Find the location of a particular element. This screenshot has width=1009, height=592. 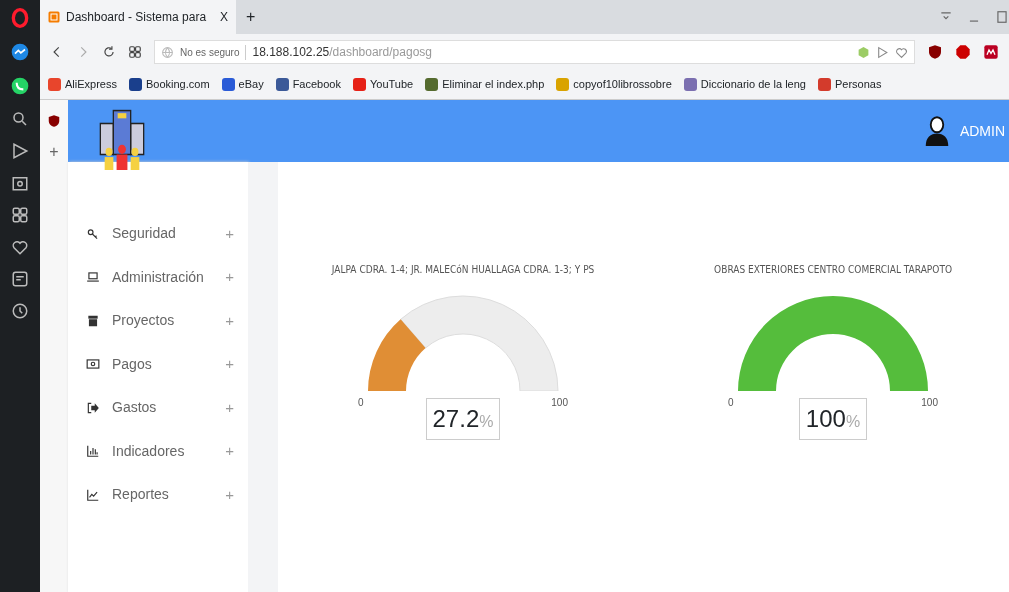

line-chart-icon is located at coordinates (93, 494).